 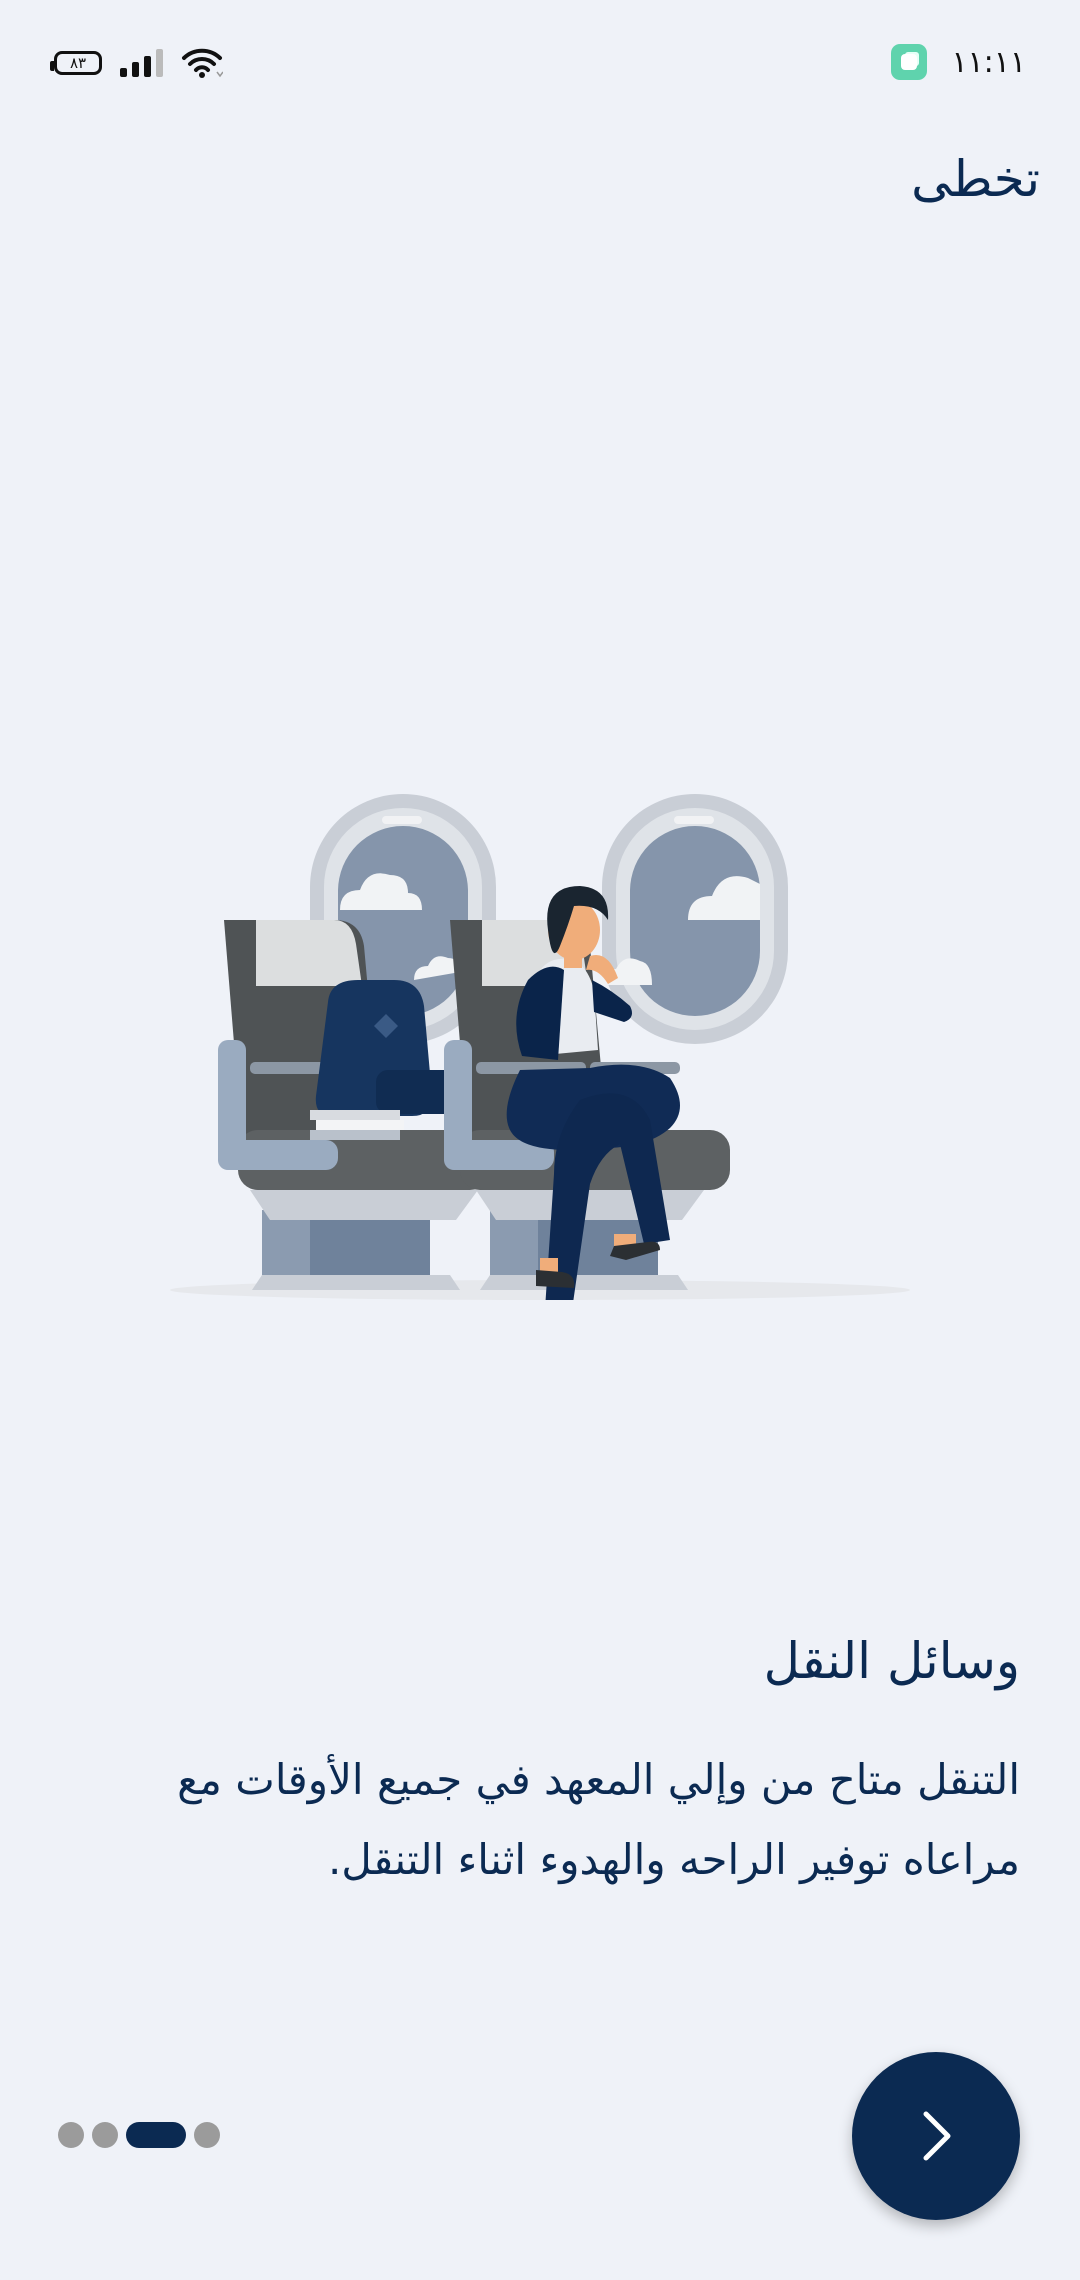 I want to click on status-time: ١١:١١, so click(x=988, y=62).